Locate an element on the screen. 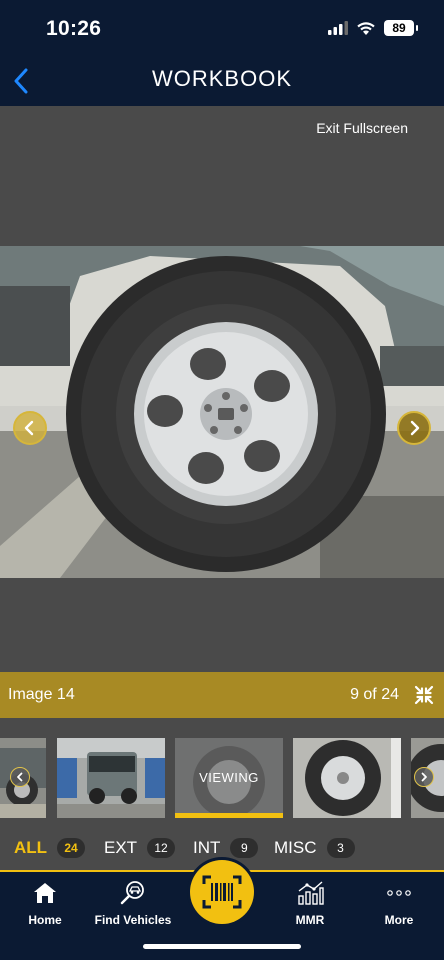 The height and width of the screenshot is (960, 444). viewing-label: VIEWING is located at coordinates (229, 777).